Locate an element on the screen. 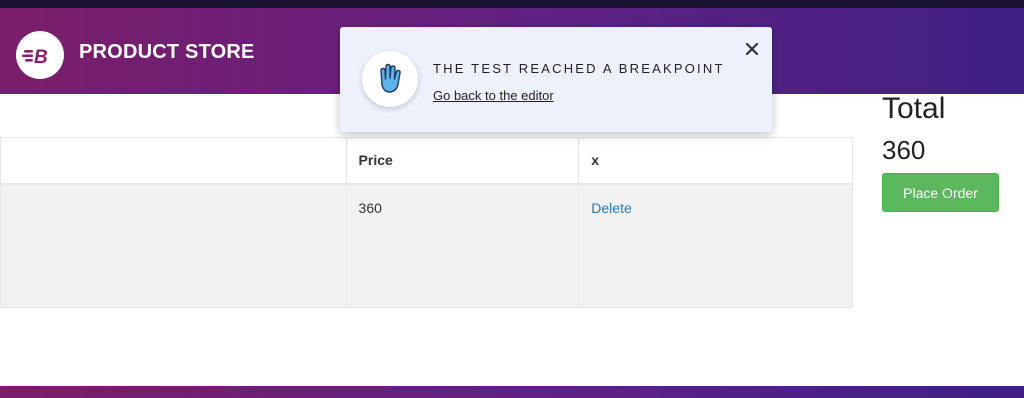 The height and width of the screenshot is (398, 1024). column-header-price: Price is located at coordinates (462, 161).